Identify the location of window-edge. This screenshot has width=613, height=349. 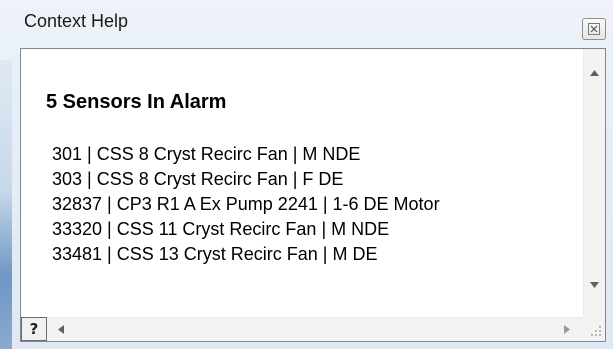
(6, 204).